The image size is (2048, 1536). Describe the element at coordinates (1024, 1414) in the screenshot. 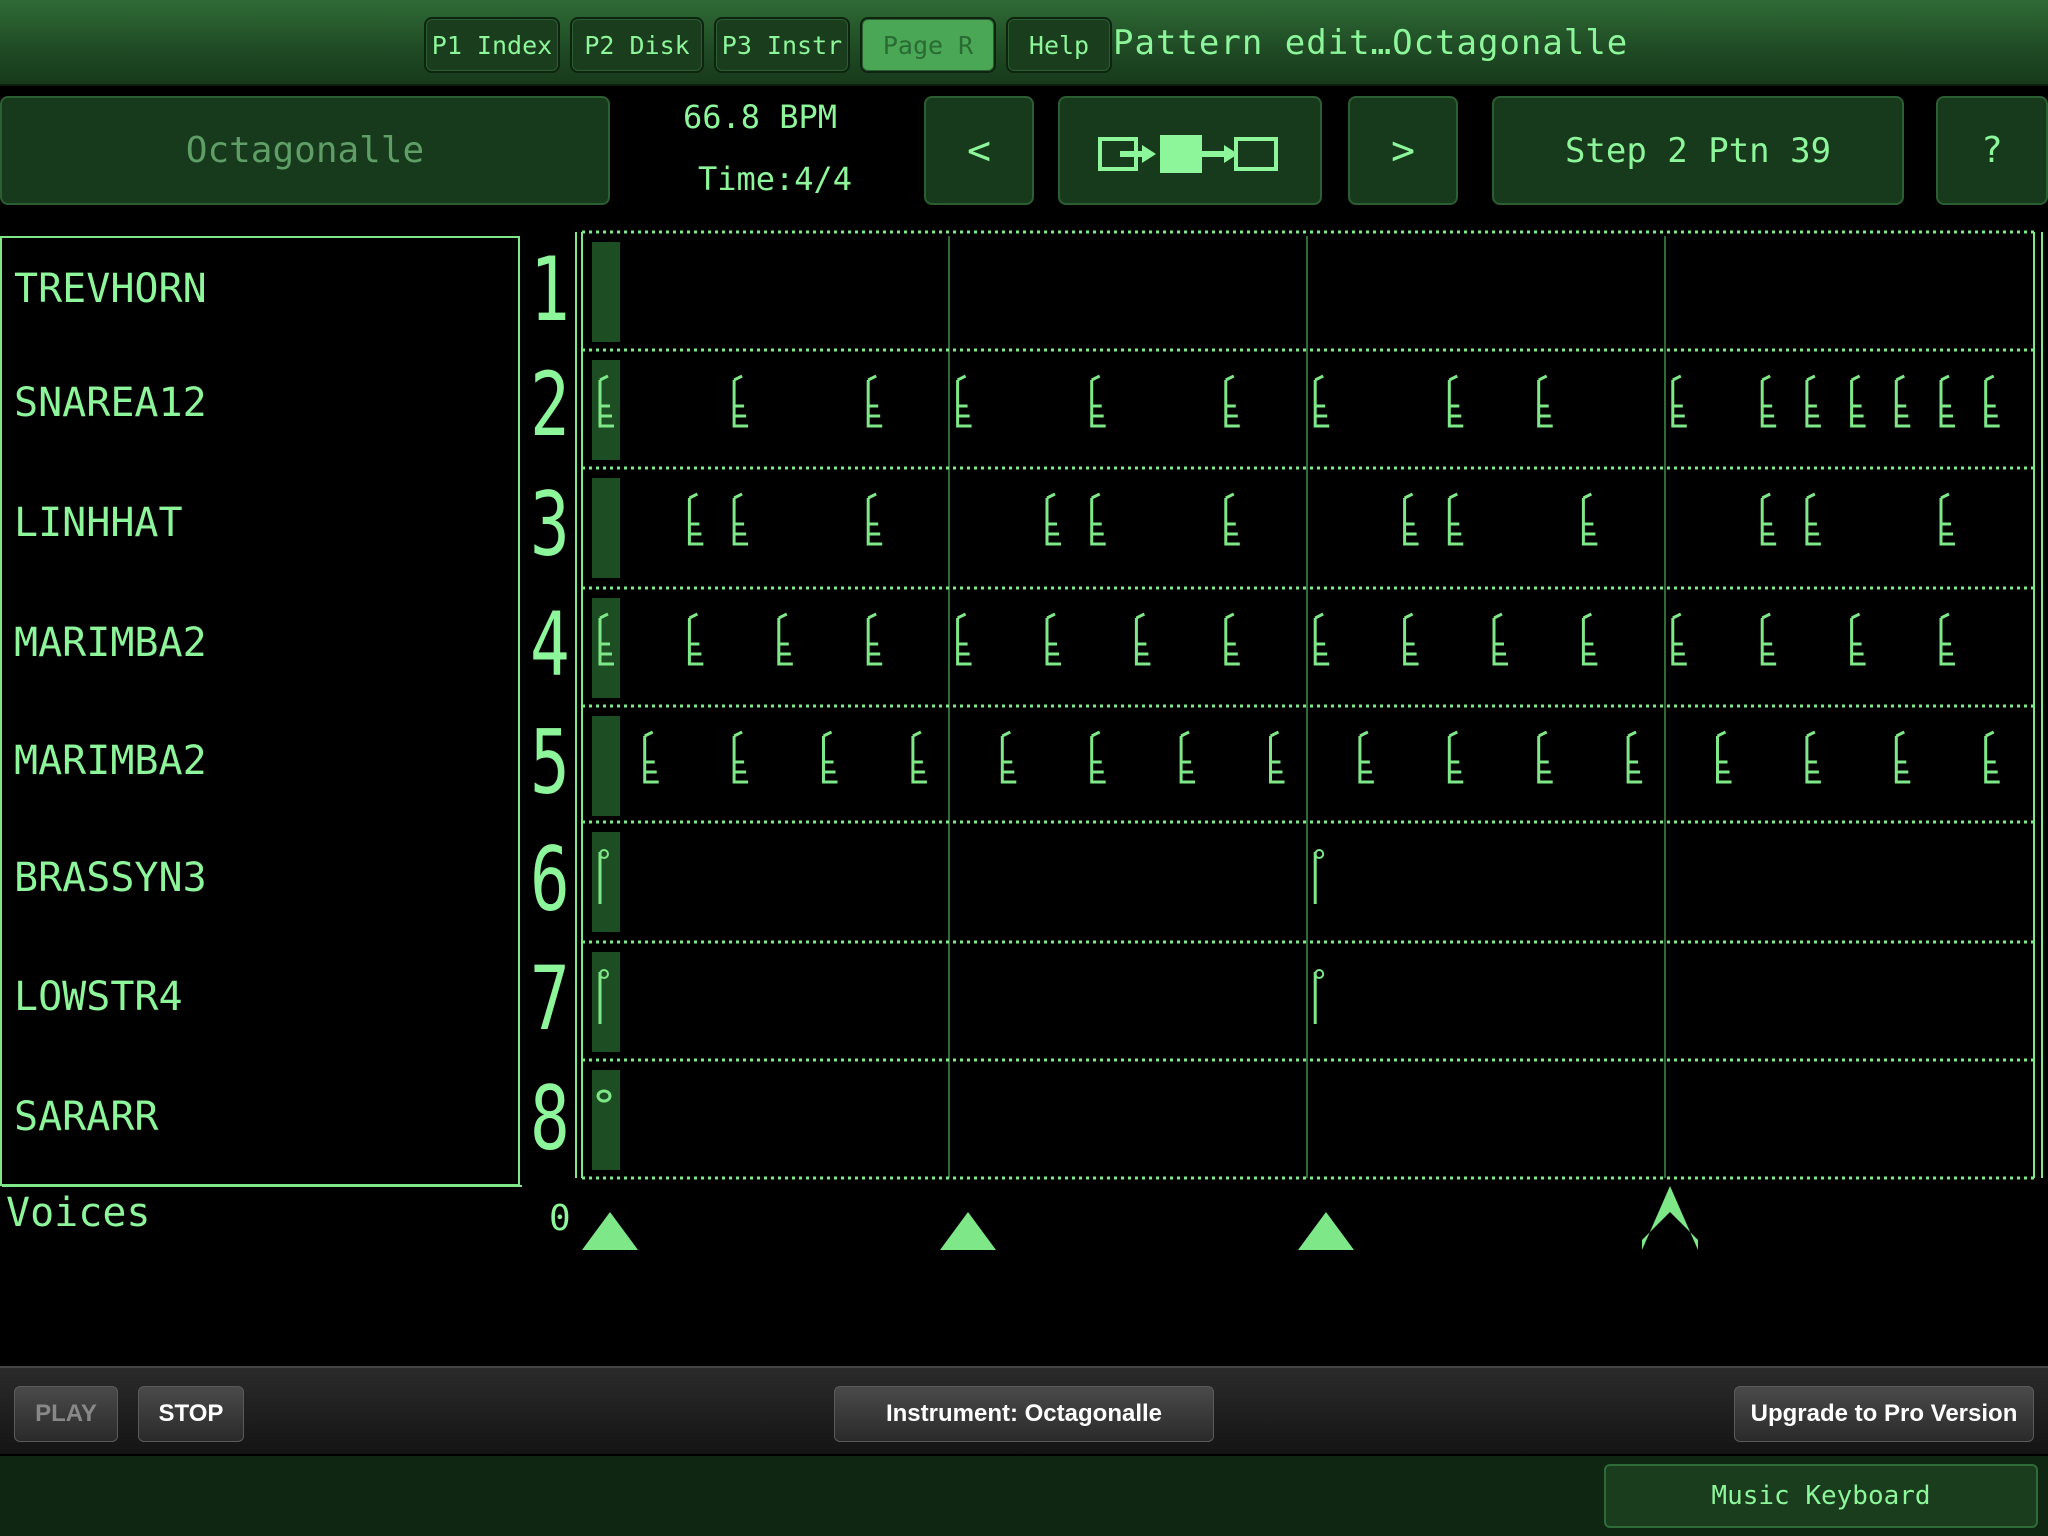

I see `instrument-button: Instrument: Octagonalle` at that location.